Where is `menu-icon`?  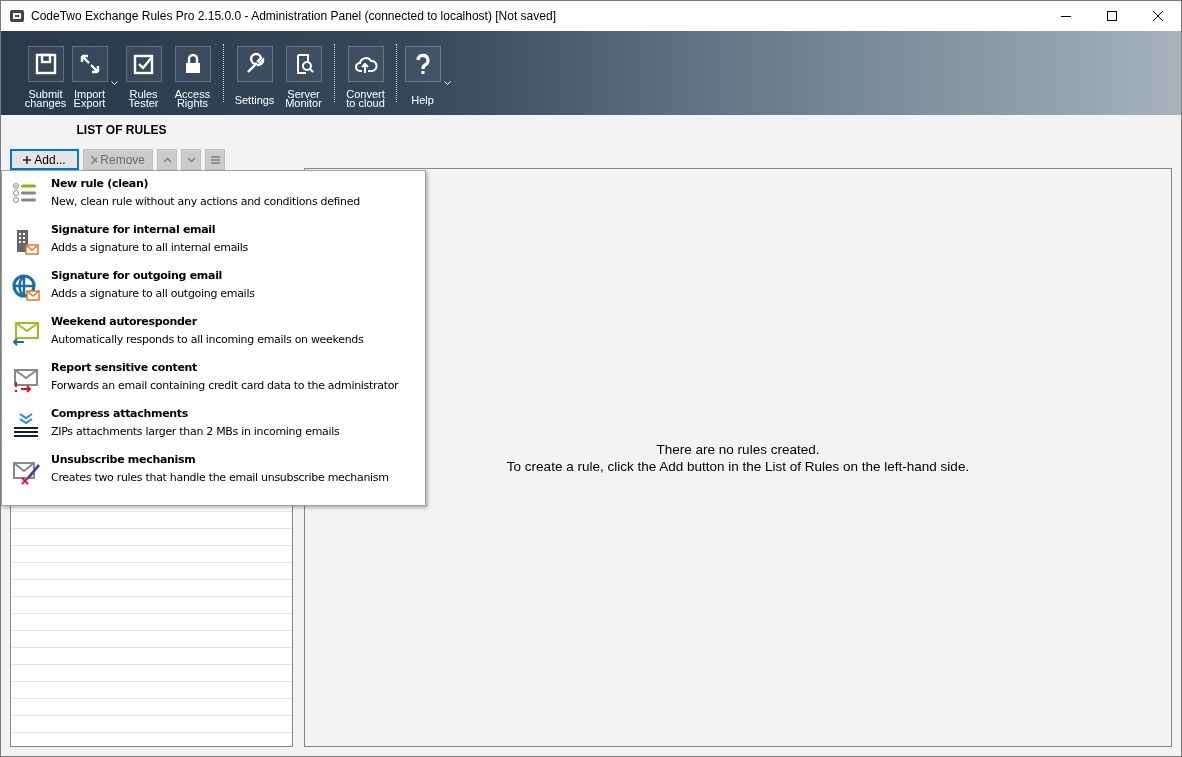 menu-icon is located at coordinates (215, 159).